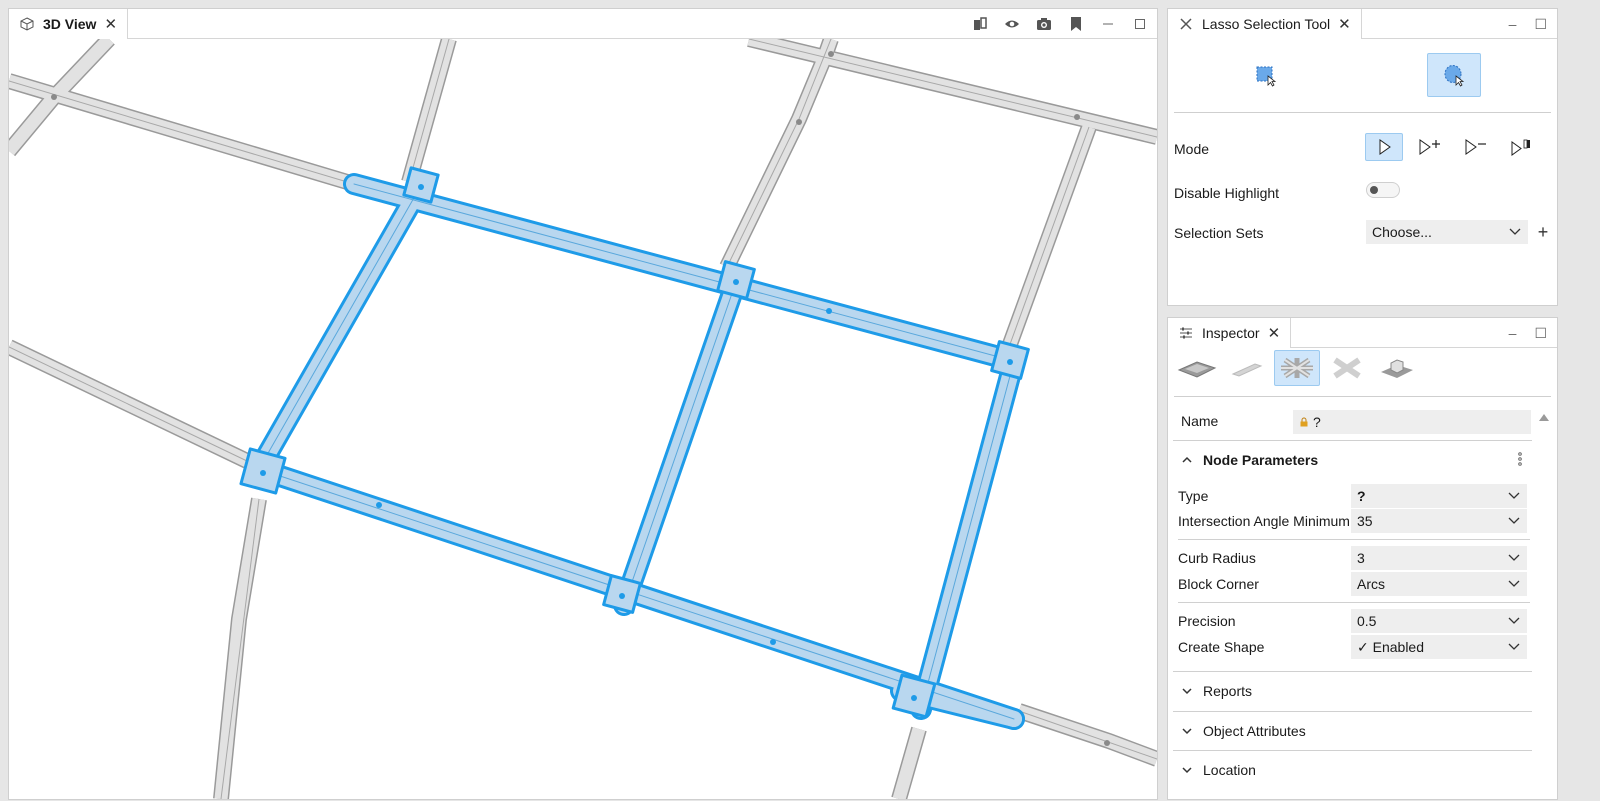 The height and width of the screenshot is (801, 1600). What do you see at coordinates (1186, 333) in the screenshot?
I see `sliders-icon` at bounding box center [1186, 333].